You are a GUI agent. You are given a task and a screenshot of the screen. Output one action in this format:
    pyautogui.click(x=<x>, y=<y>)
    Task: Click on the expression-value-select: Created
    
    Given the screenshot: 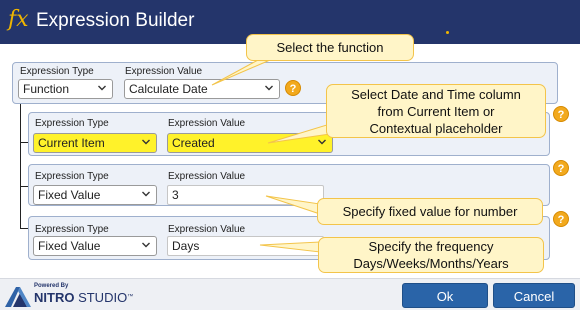 What is the action you would take?
    pyautogui.click(x=250, y=143)
    